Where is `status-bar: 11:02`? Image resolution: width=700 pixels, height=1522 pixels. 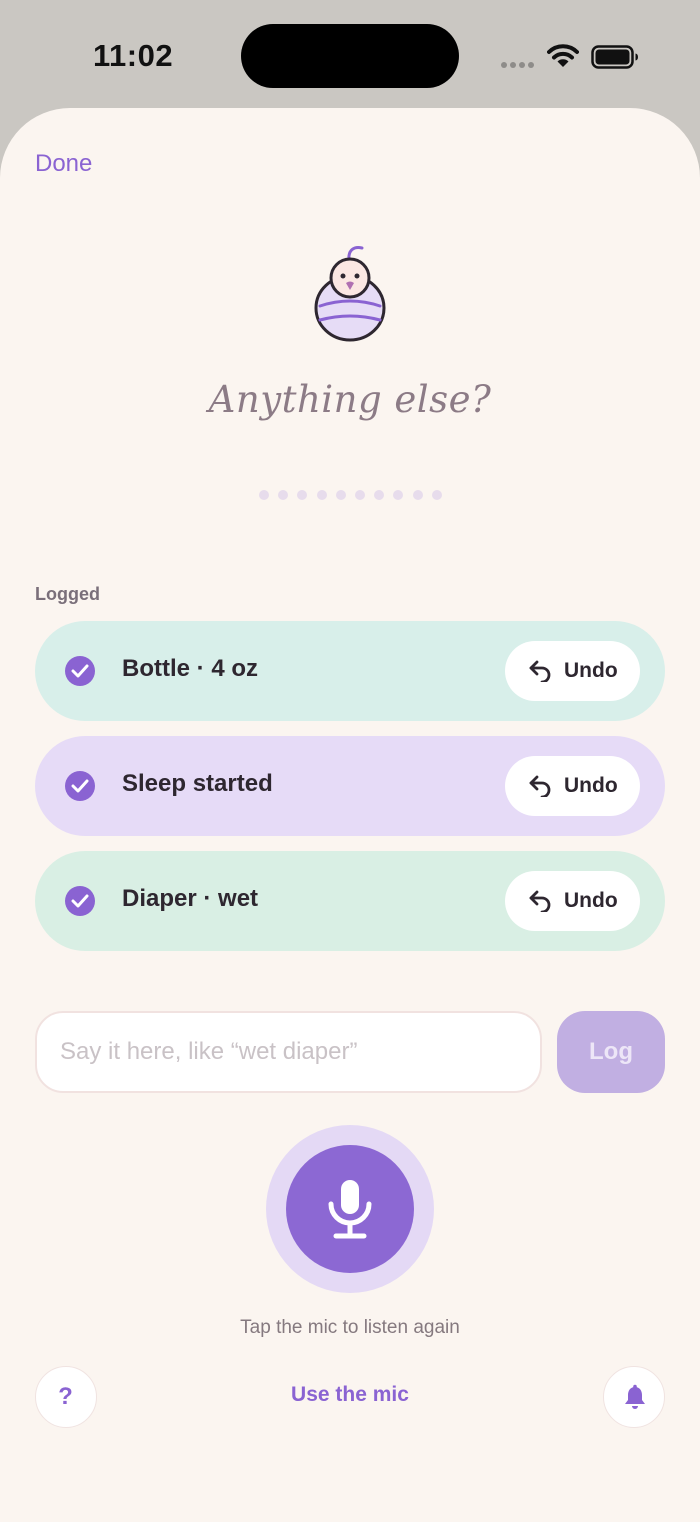 status-bar: 11:02 is located at coordinates (350, 55).